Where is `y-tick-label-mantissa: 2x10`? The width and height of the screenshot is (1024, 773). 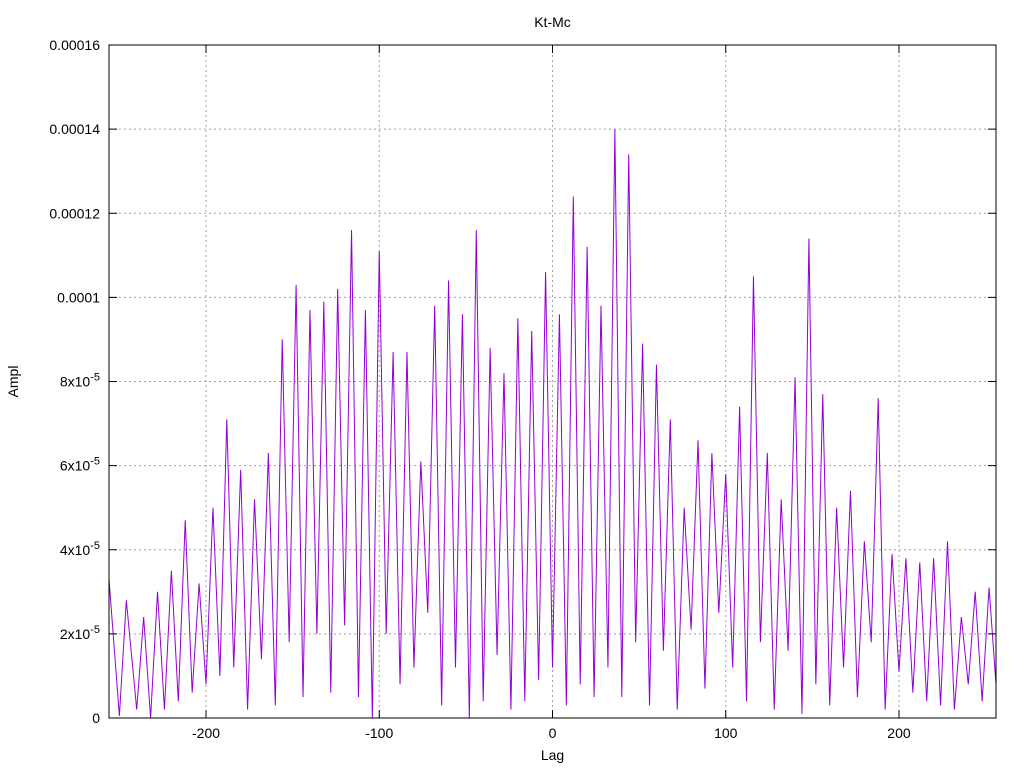 y-tick-label-mantissa: 2x10 is located at coordinates (75, 634).